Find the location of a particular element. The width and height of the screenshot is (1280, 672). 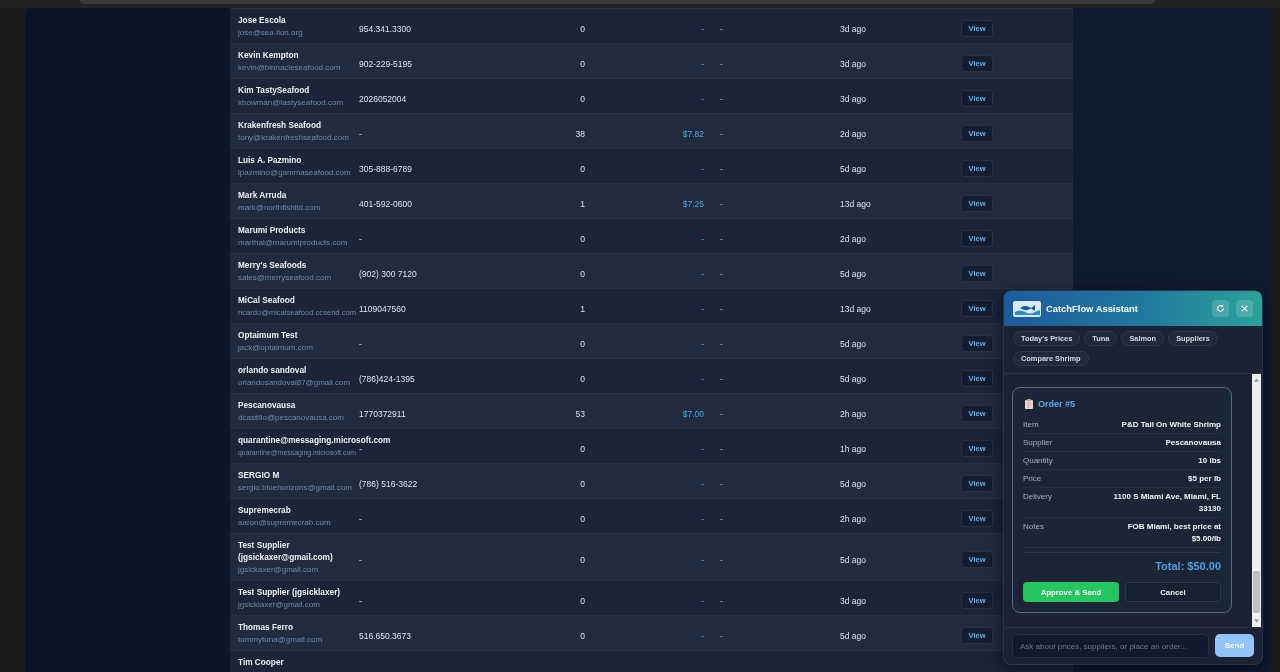

field-label: Supplier is located at coordinates (1038, 443).